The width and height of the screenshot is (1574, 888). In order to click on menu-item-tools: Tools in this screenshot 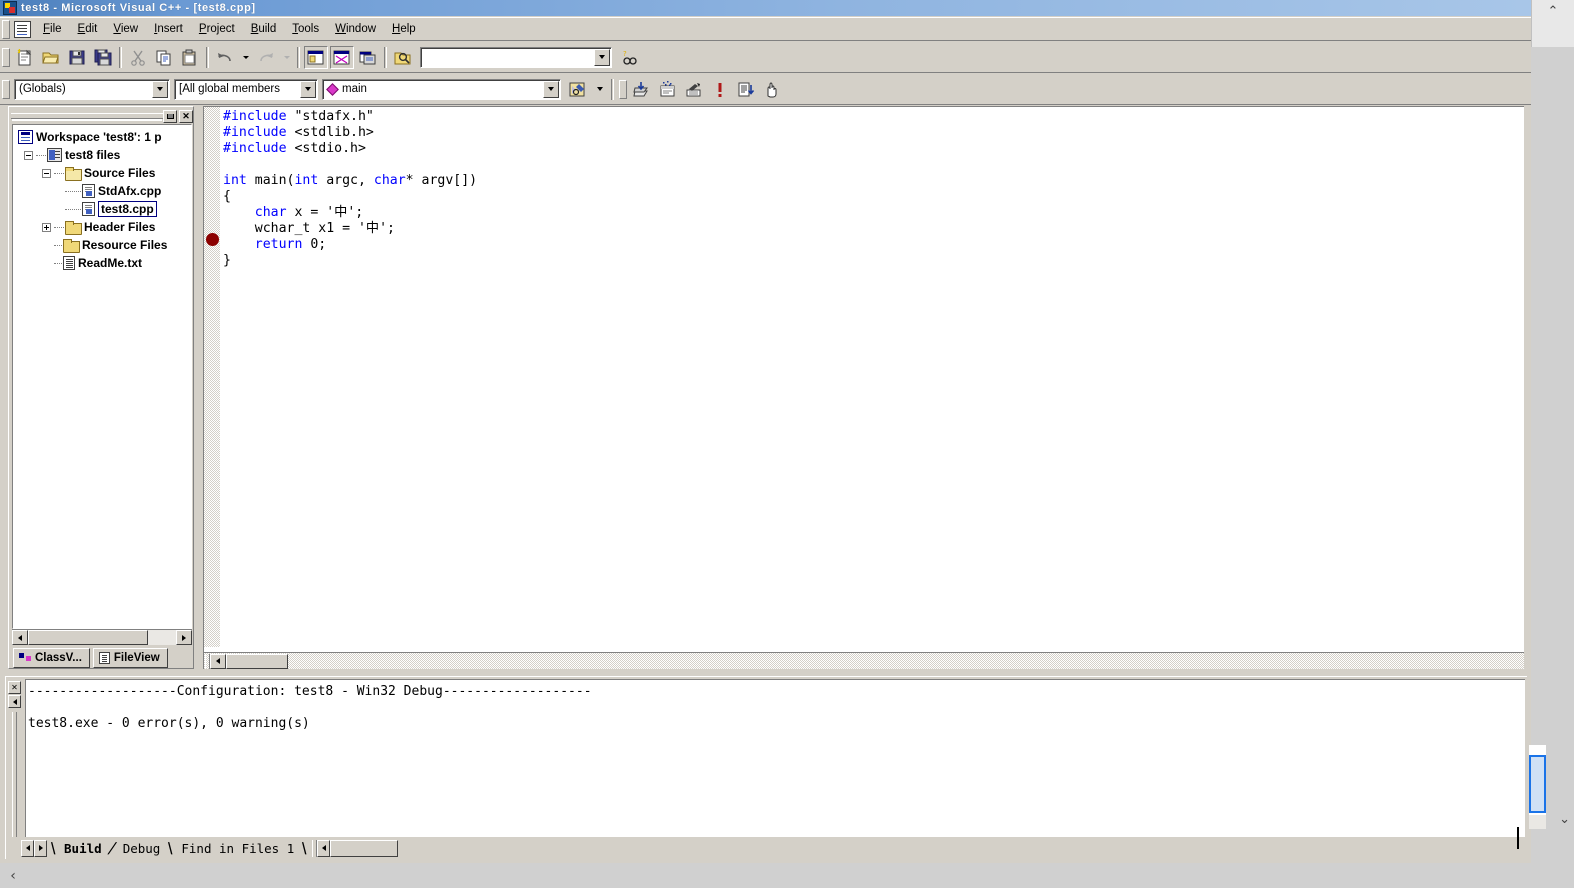, I will do `click(305, 29)`.